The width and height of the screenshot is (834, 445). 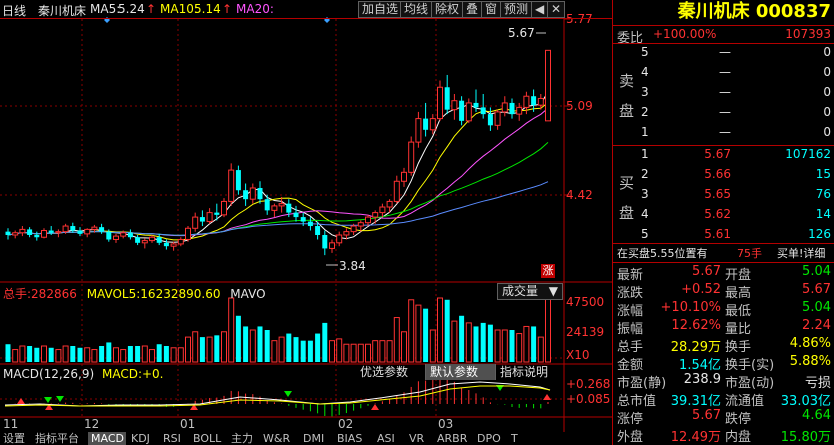 What do you see at coordinates (15, 438) in the screenshot?
I see `tab--: 设置` at bounding box center [15, 438].